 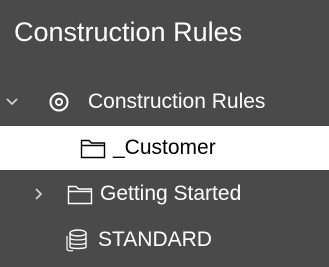 What do you see at coordinates (76, 240) in the screenshot?
I see `database-icon` at bounding box center [76, 240].